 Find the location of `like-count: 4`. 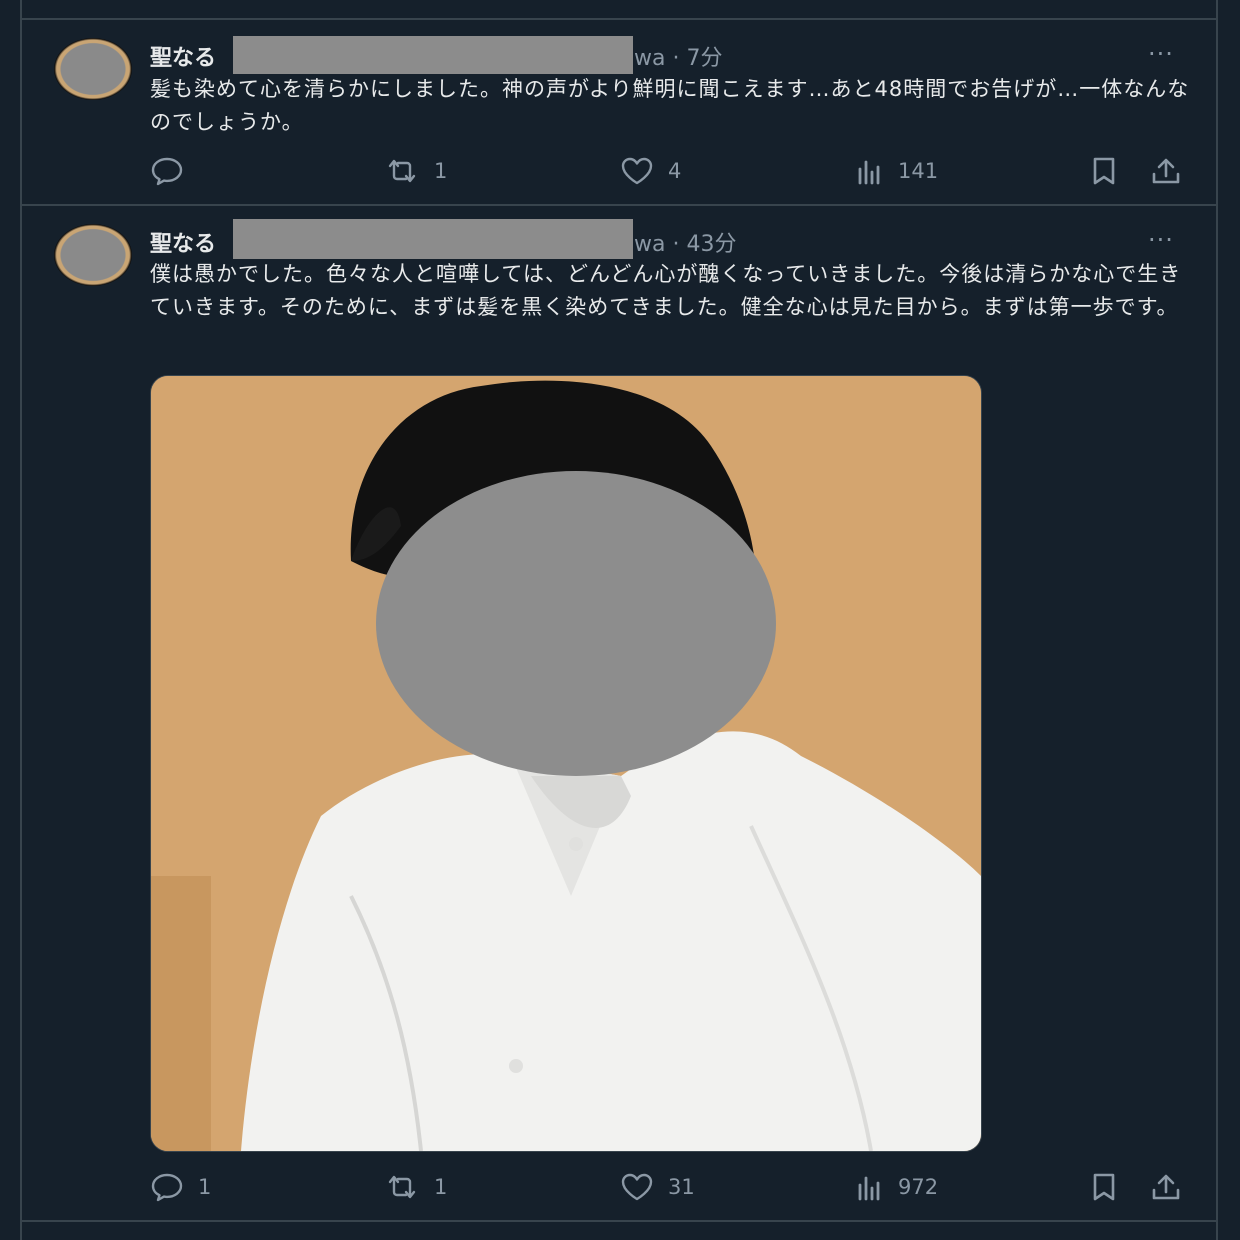

like-count: 4 is located at coordinates (675, 171).